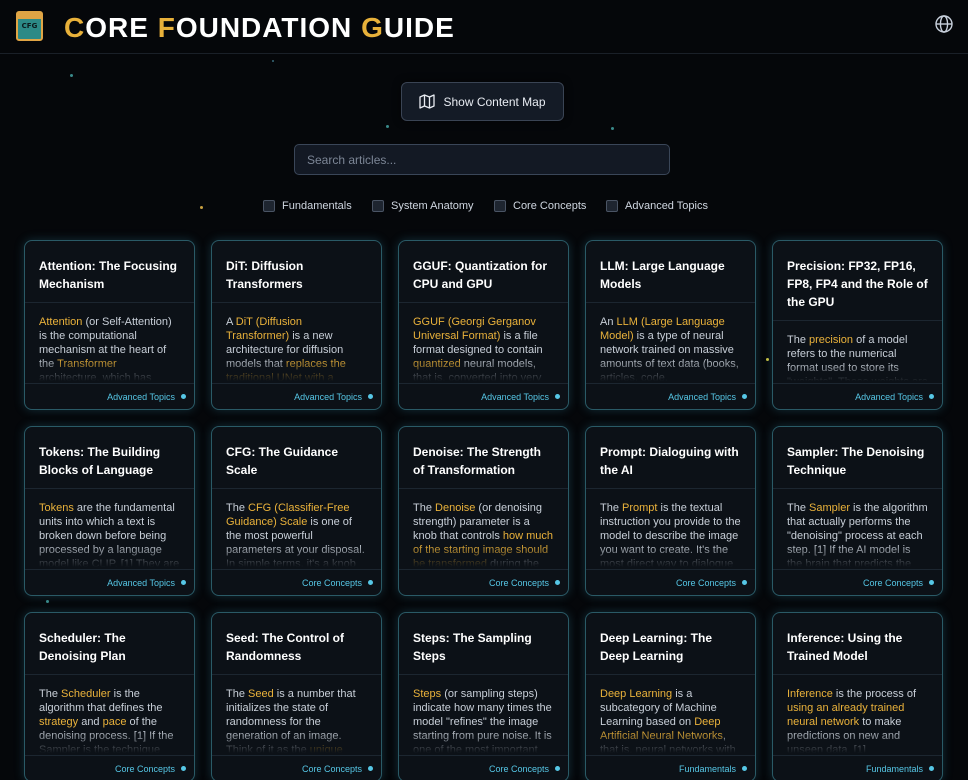 This screenshot has width=968, height=780. I want to click on excerpt-highlight: quantized, so click(437, 364).